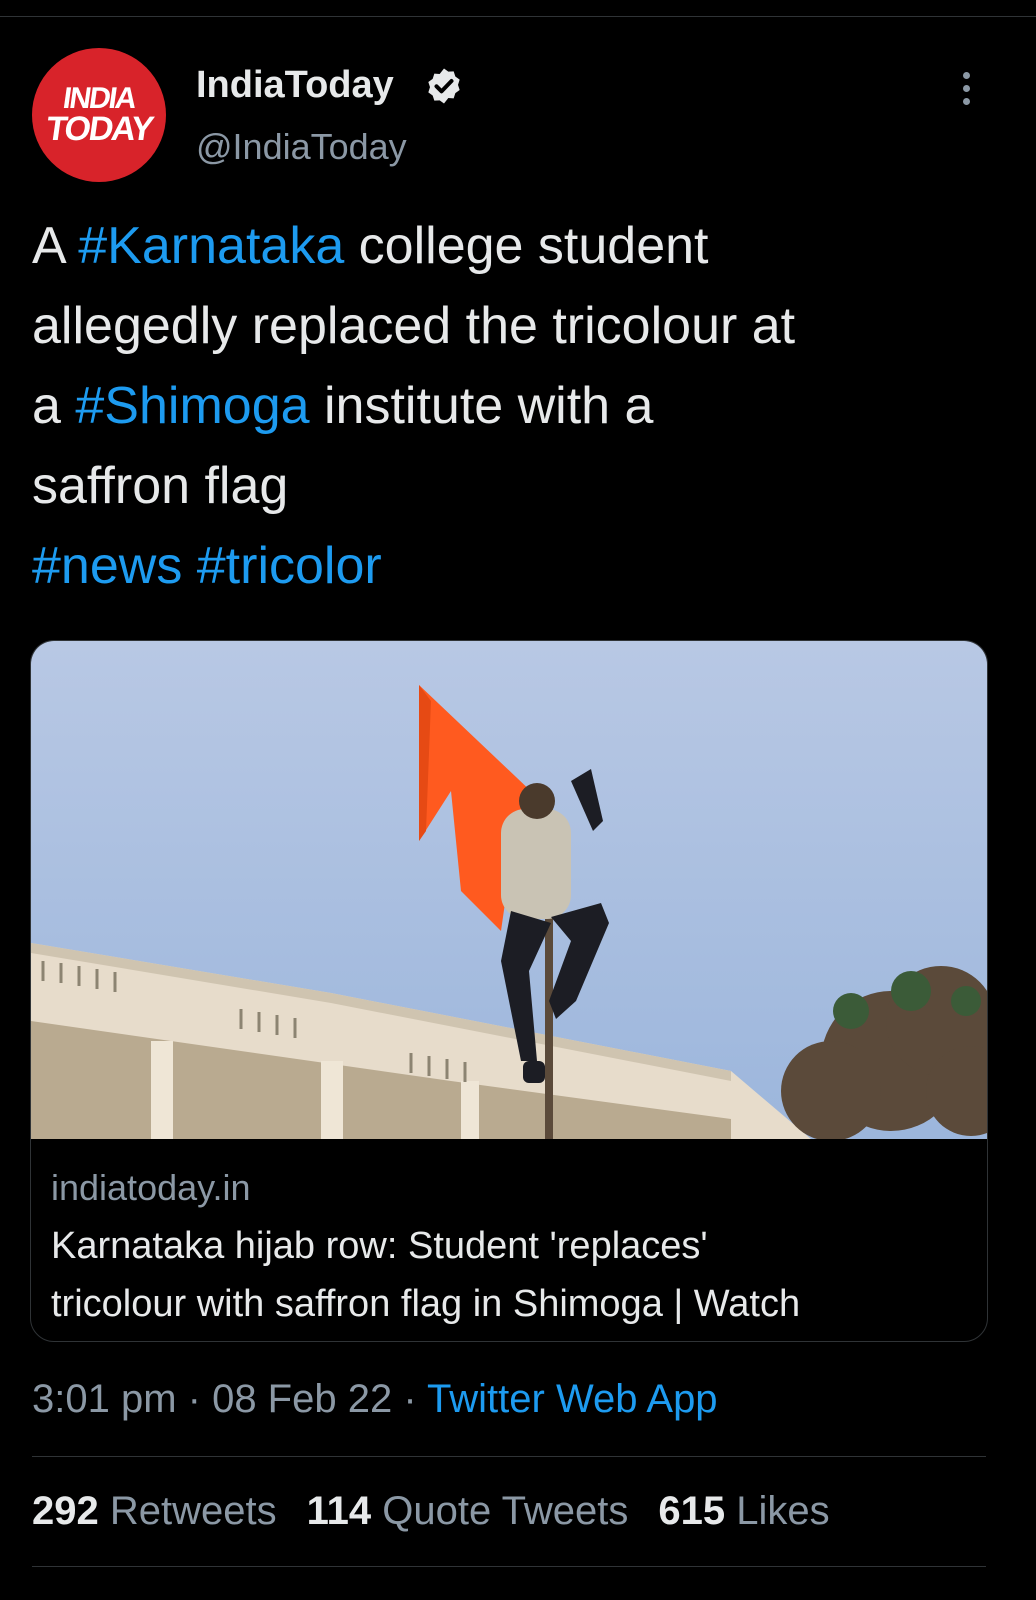  Describe the element at coordinates (54, 406) in the screenshot. I see `tweet-text-segment: a` at that location.